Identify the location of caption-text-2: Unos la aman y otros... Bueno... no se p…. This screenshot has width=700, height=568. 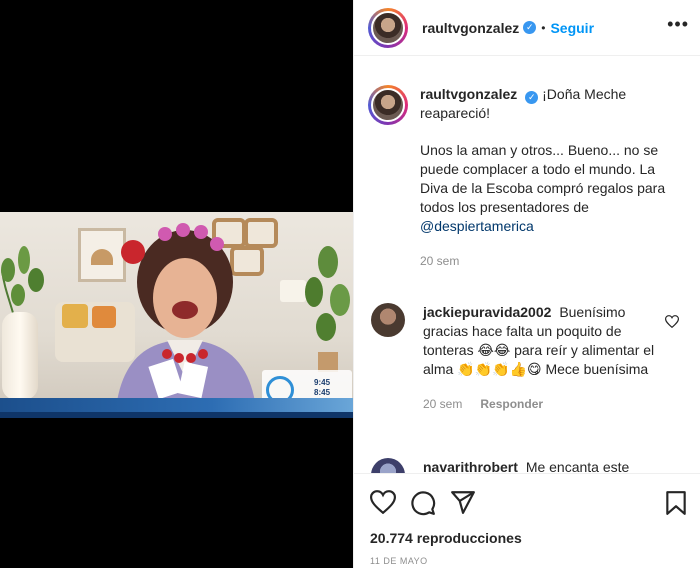
(543, 178).